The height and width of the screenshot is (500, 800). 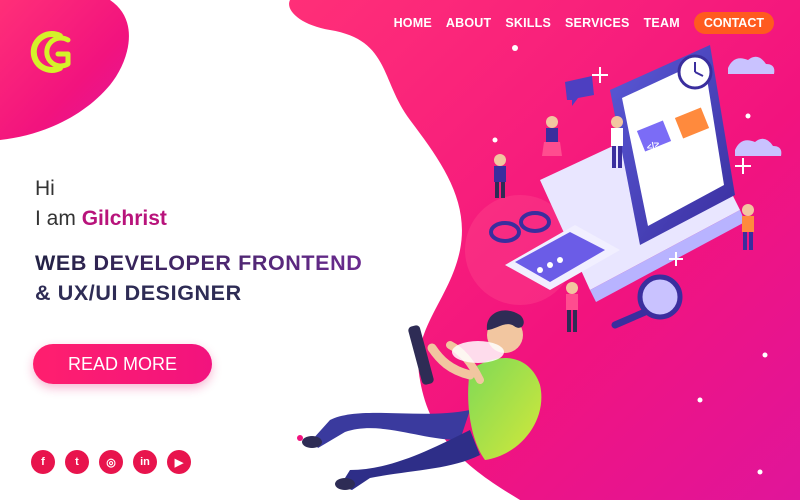 What do you see at coordinates (733, 23) in the screenshot?
I see `nav-contact-button: CONTACT` at bounding box center [733, 23].